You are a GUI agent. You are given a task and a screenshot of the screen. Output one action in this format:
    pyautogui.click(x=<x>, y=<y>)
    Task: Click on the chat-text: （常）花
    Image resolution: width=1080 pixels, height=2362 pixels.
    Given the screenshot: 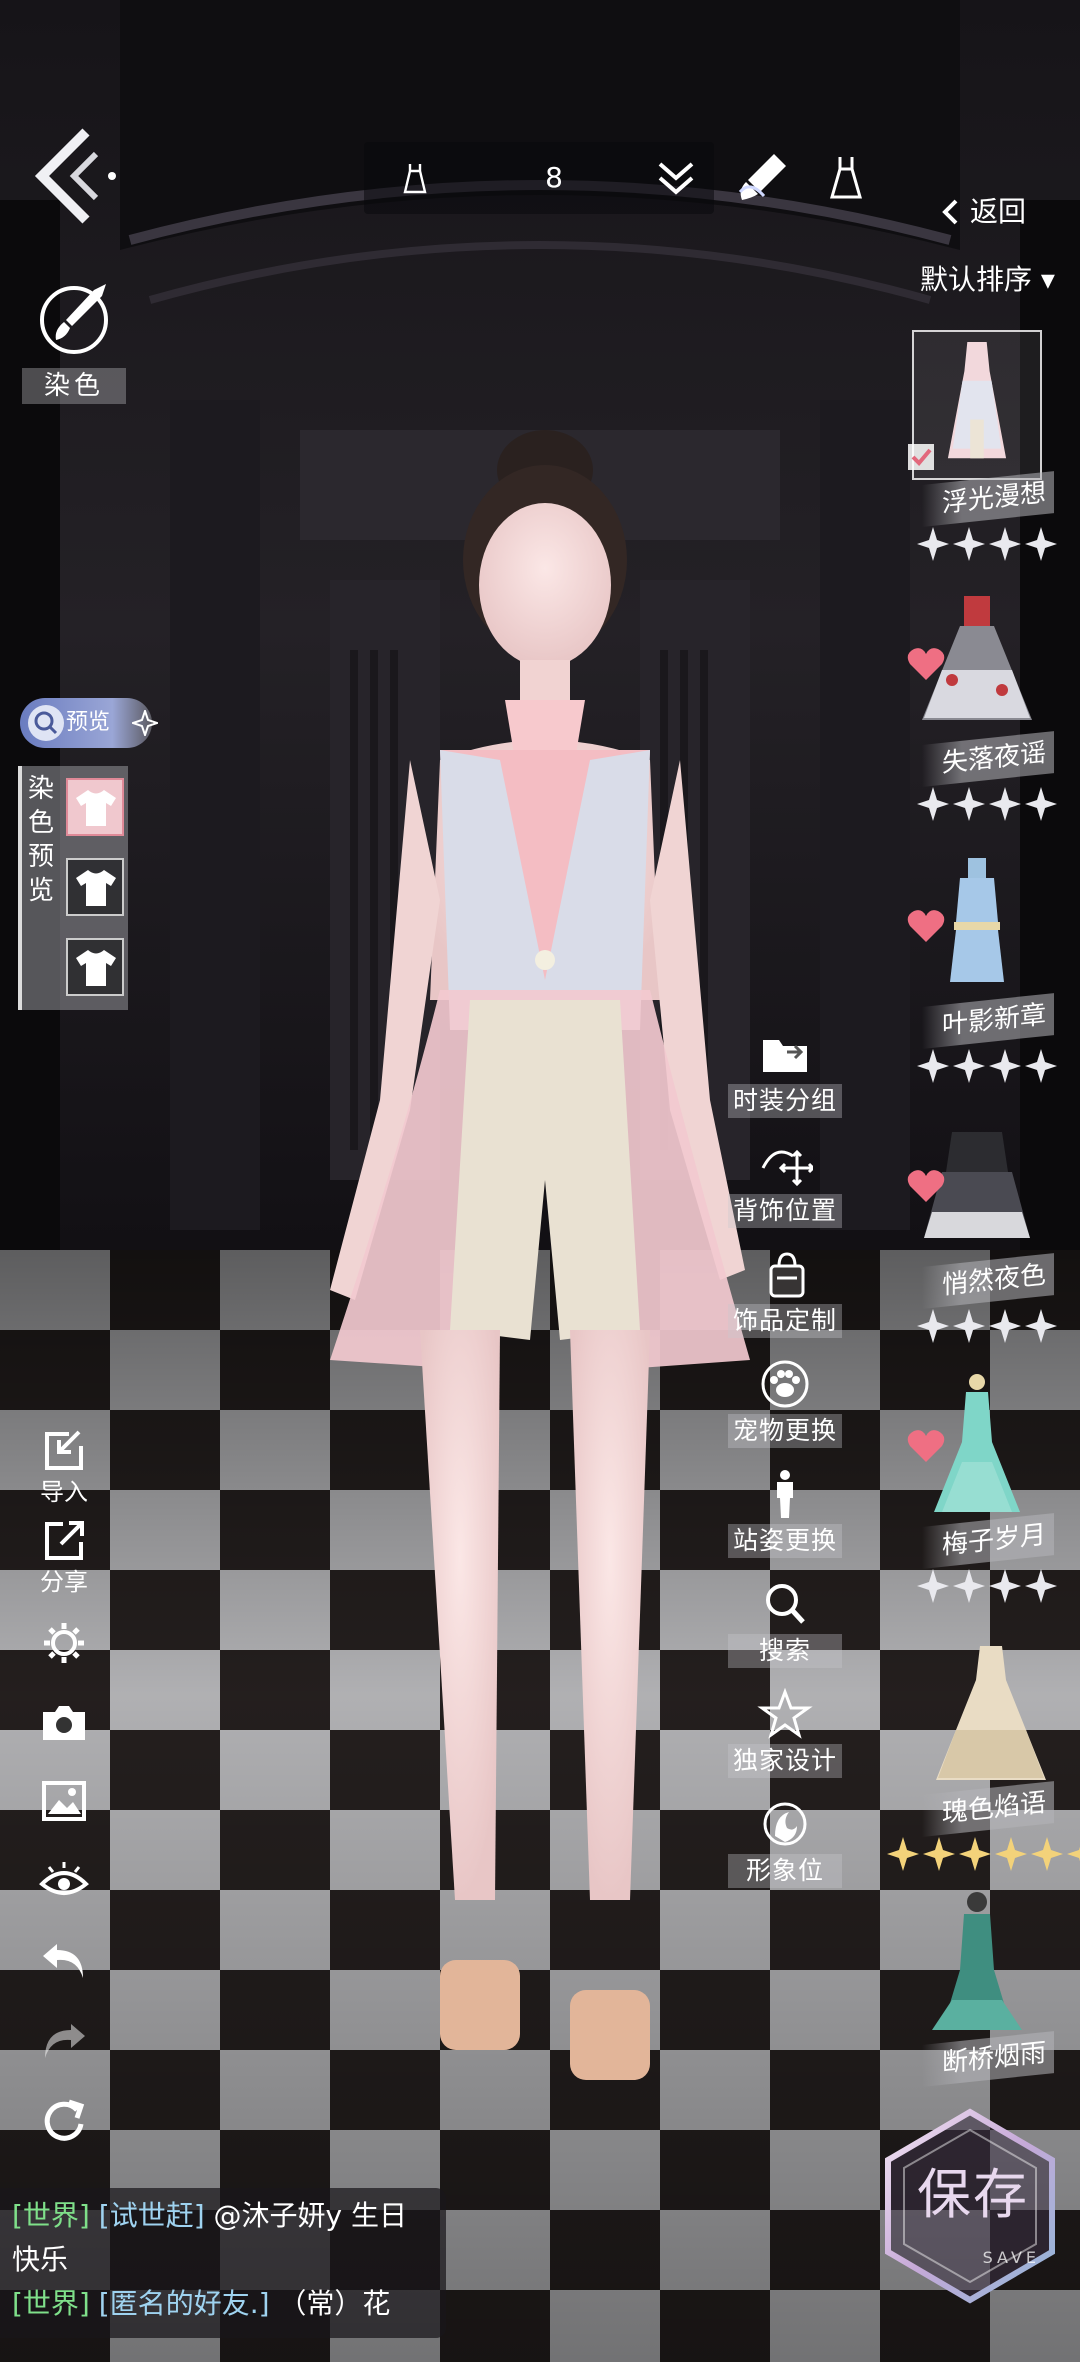 What is the action you would take?
    pyautogui.click(x=330, y=2303)
    